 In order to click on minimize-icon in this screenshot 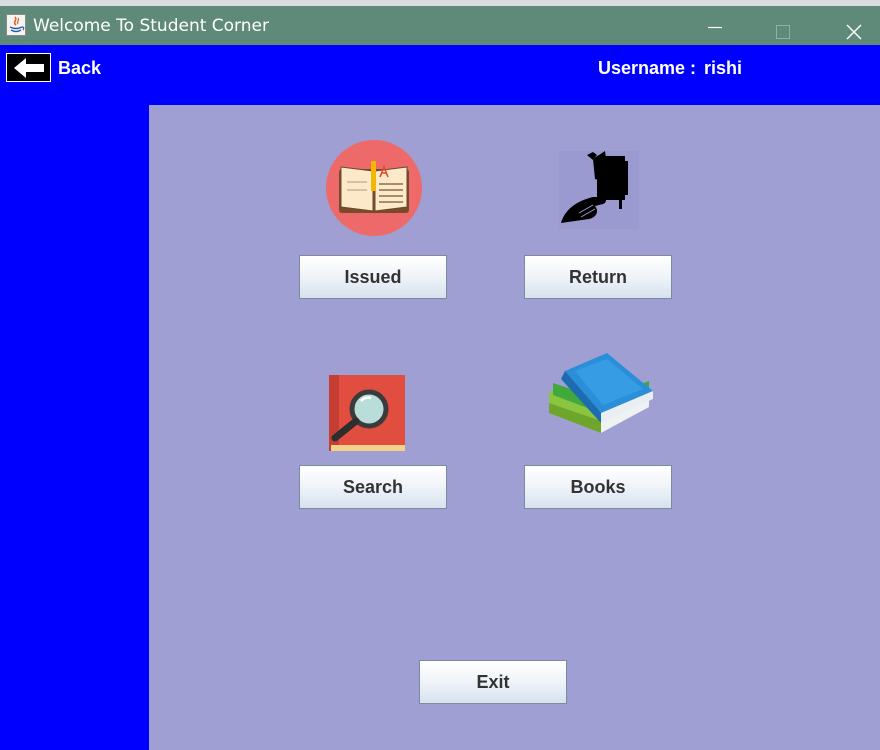, I will do `click(715, 27)`.